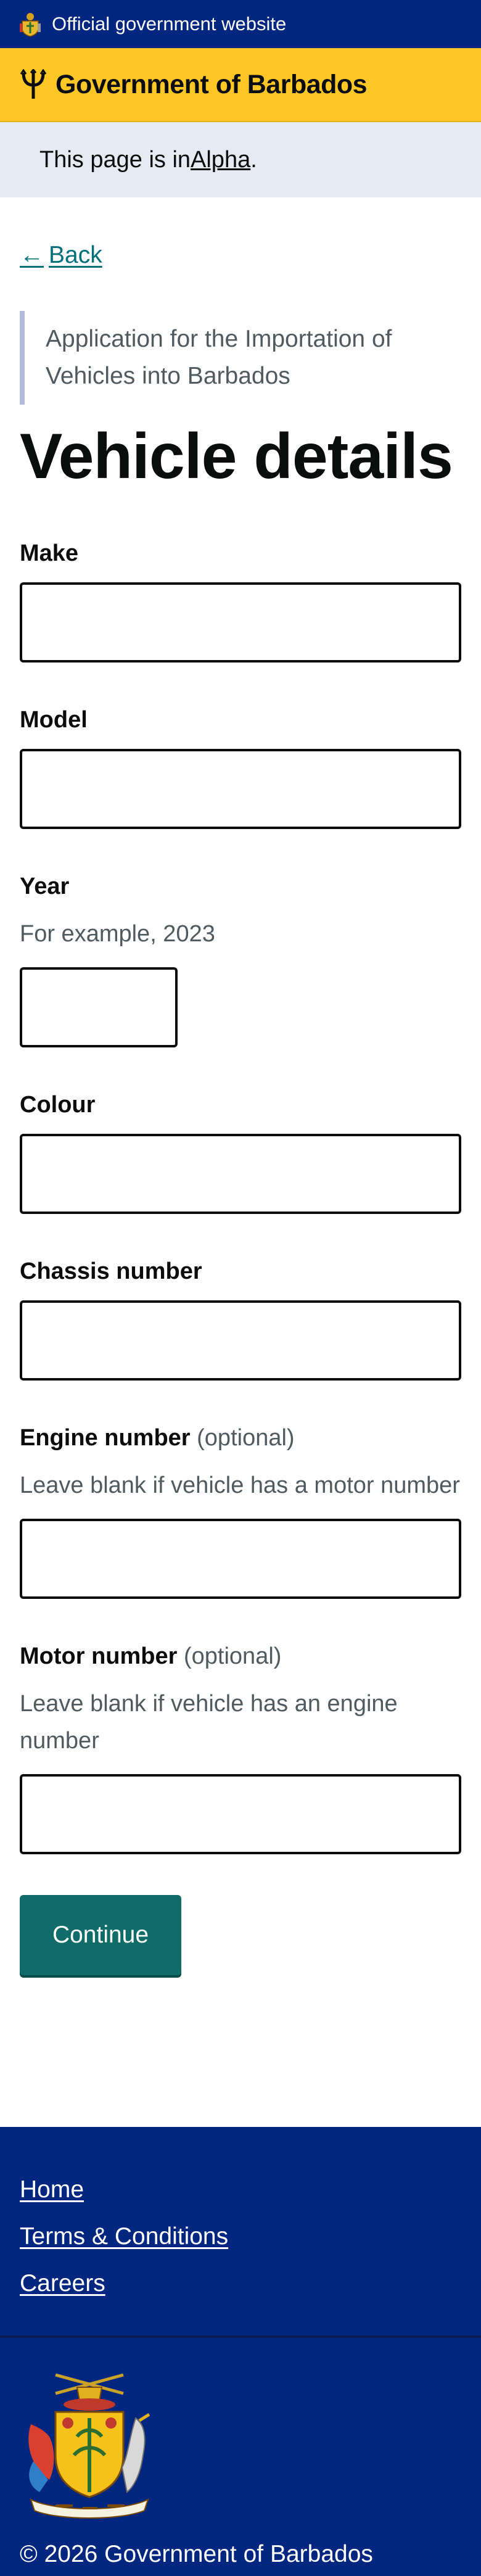 The height and width of the screenshot is (2576, 481). What do you see at coordinates (240, 959) in the screenshot?
I see `year-field-group: Year For example, 2023` at bounding box center [240, 959].